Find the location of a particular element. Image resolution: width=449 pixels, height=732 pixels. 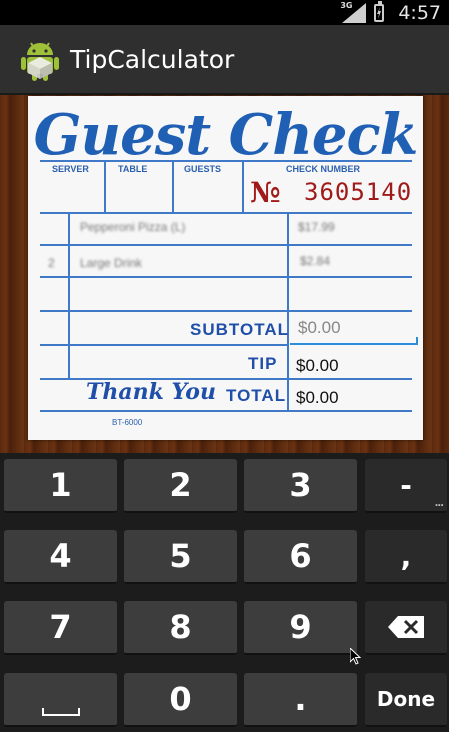

item-name: Large Drink is located at coordinates (111, 263).